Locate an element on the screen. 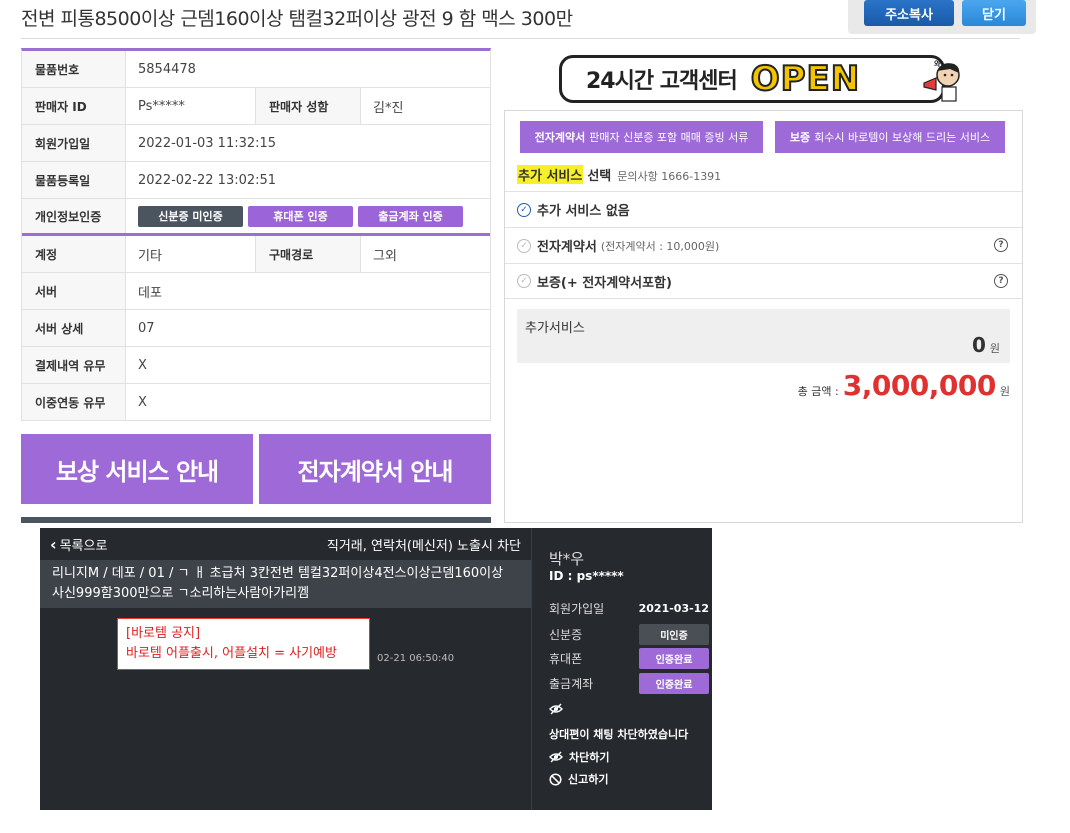  row-server: 서버 데포 is located at coordinates (256, 291).